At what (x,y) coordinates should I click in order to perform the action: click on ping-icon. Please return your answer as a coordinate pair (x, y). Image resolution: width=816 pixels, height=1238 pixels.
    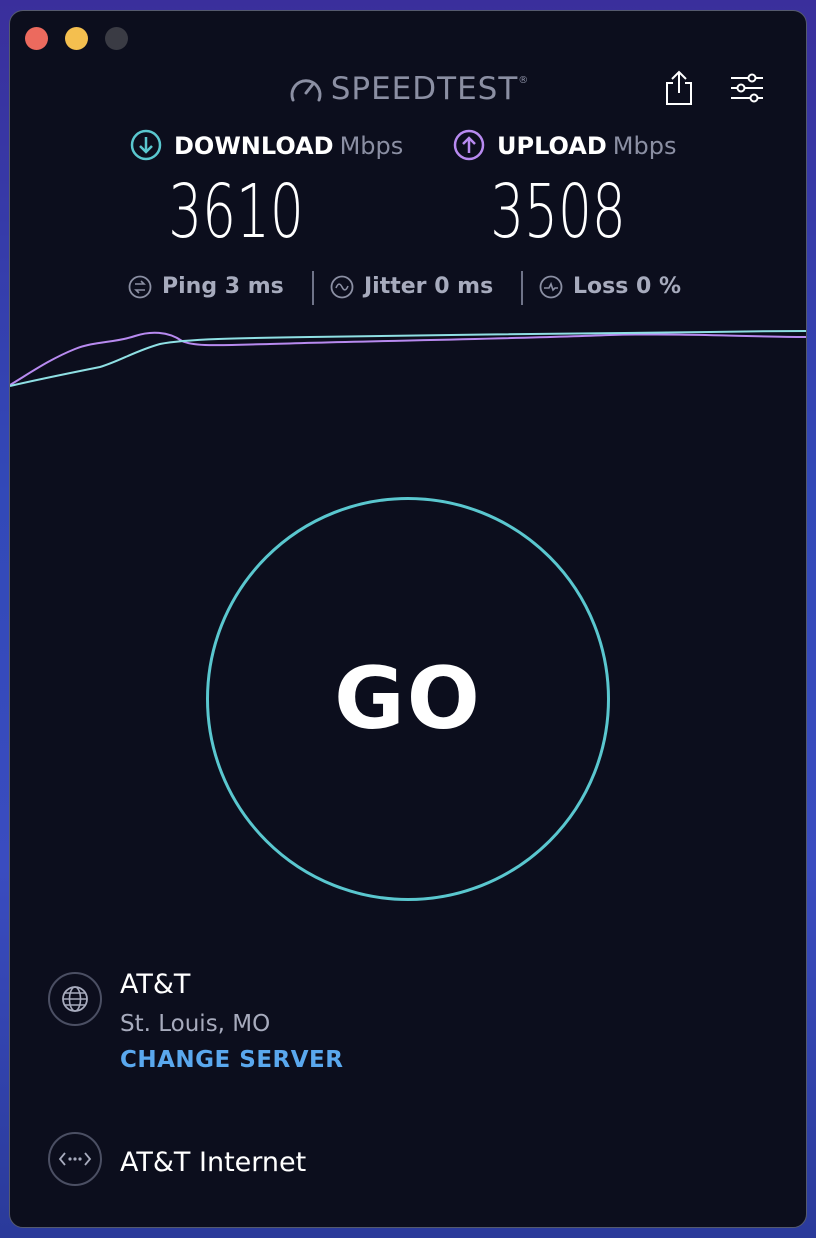
    Looking at the image, I should click on (140, 293).